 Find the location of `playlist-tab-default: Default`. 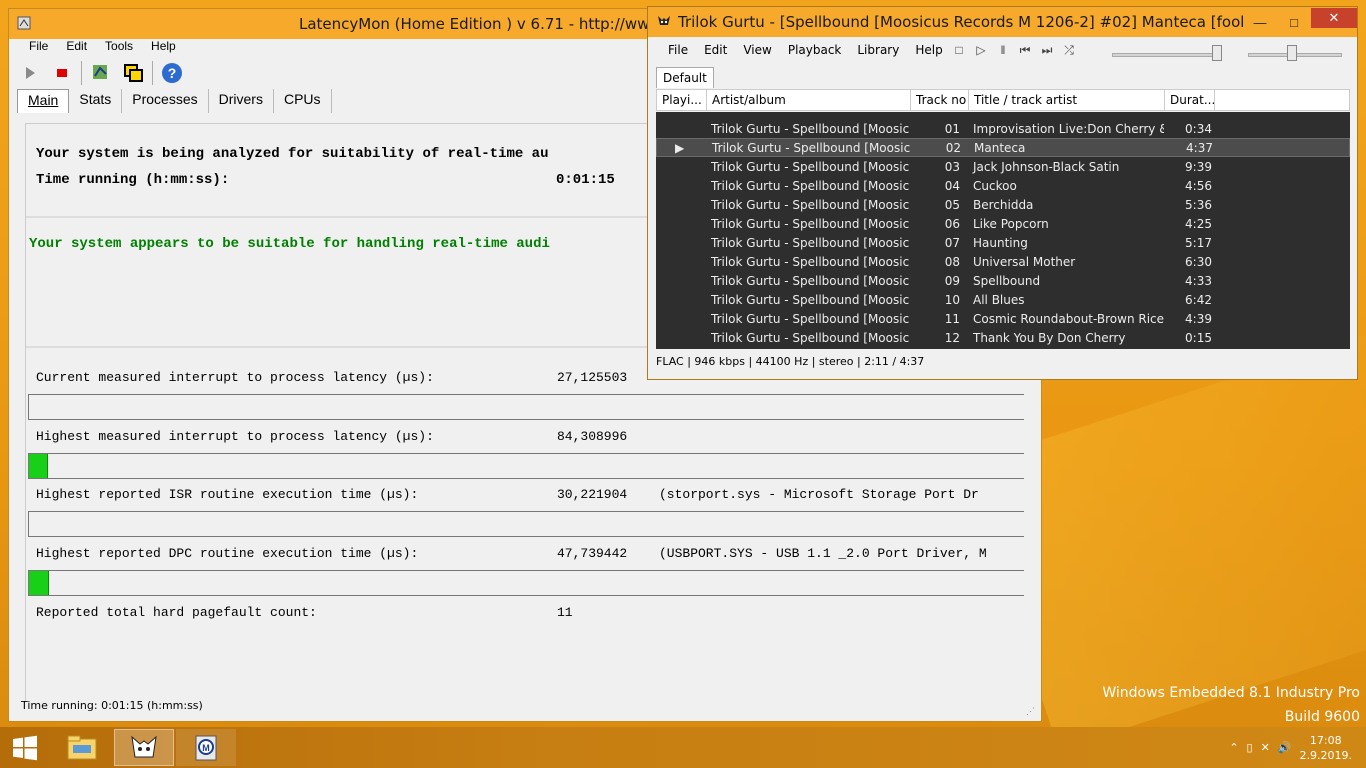

playlist-tab-default: Default is located at coordinates (685, 77).